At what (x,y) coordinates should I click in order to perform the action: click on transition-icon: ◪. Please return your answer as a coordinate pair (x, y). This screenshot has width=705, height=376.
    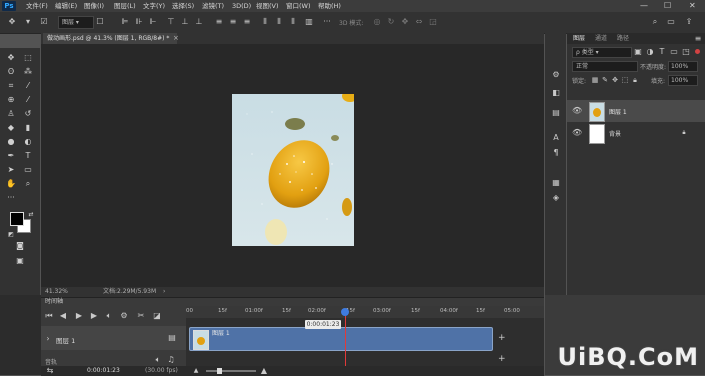
    Looking at the image, I should click on (157, 316).